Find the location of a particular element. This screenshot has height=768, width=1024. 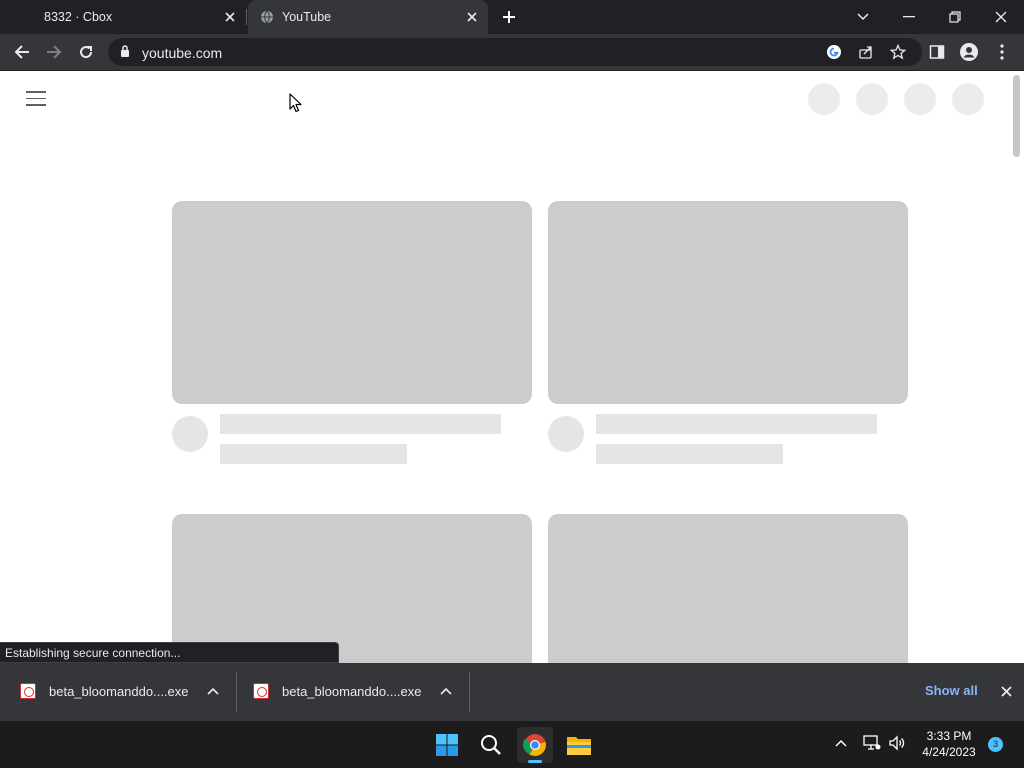

clock-time: 3:33 PM is located at coordinates (949, 736).